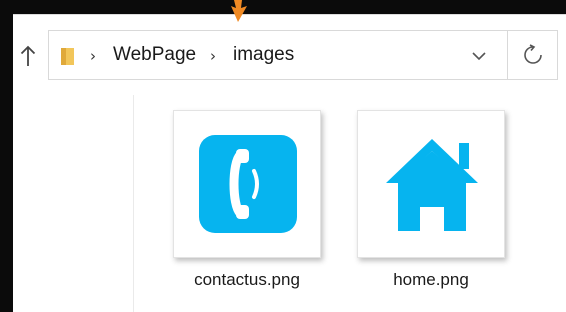 This screenshot has height=312, width=566. What do you see at coordinates (431, 280) in the screenshot?
I see `file-name-label: home.png` at bounding box center [431, 280].